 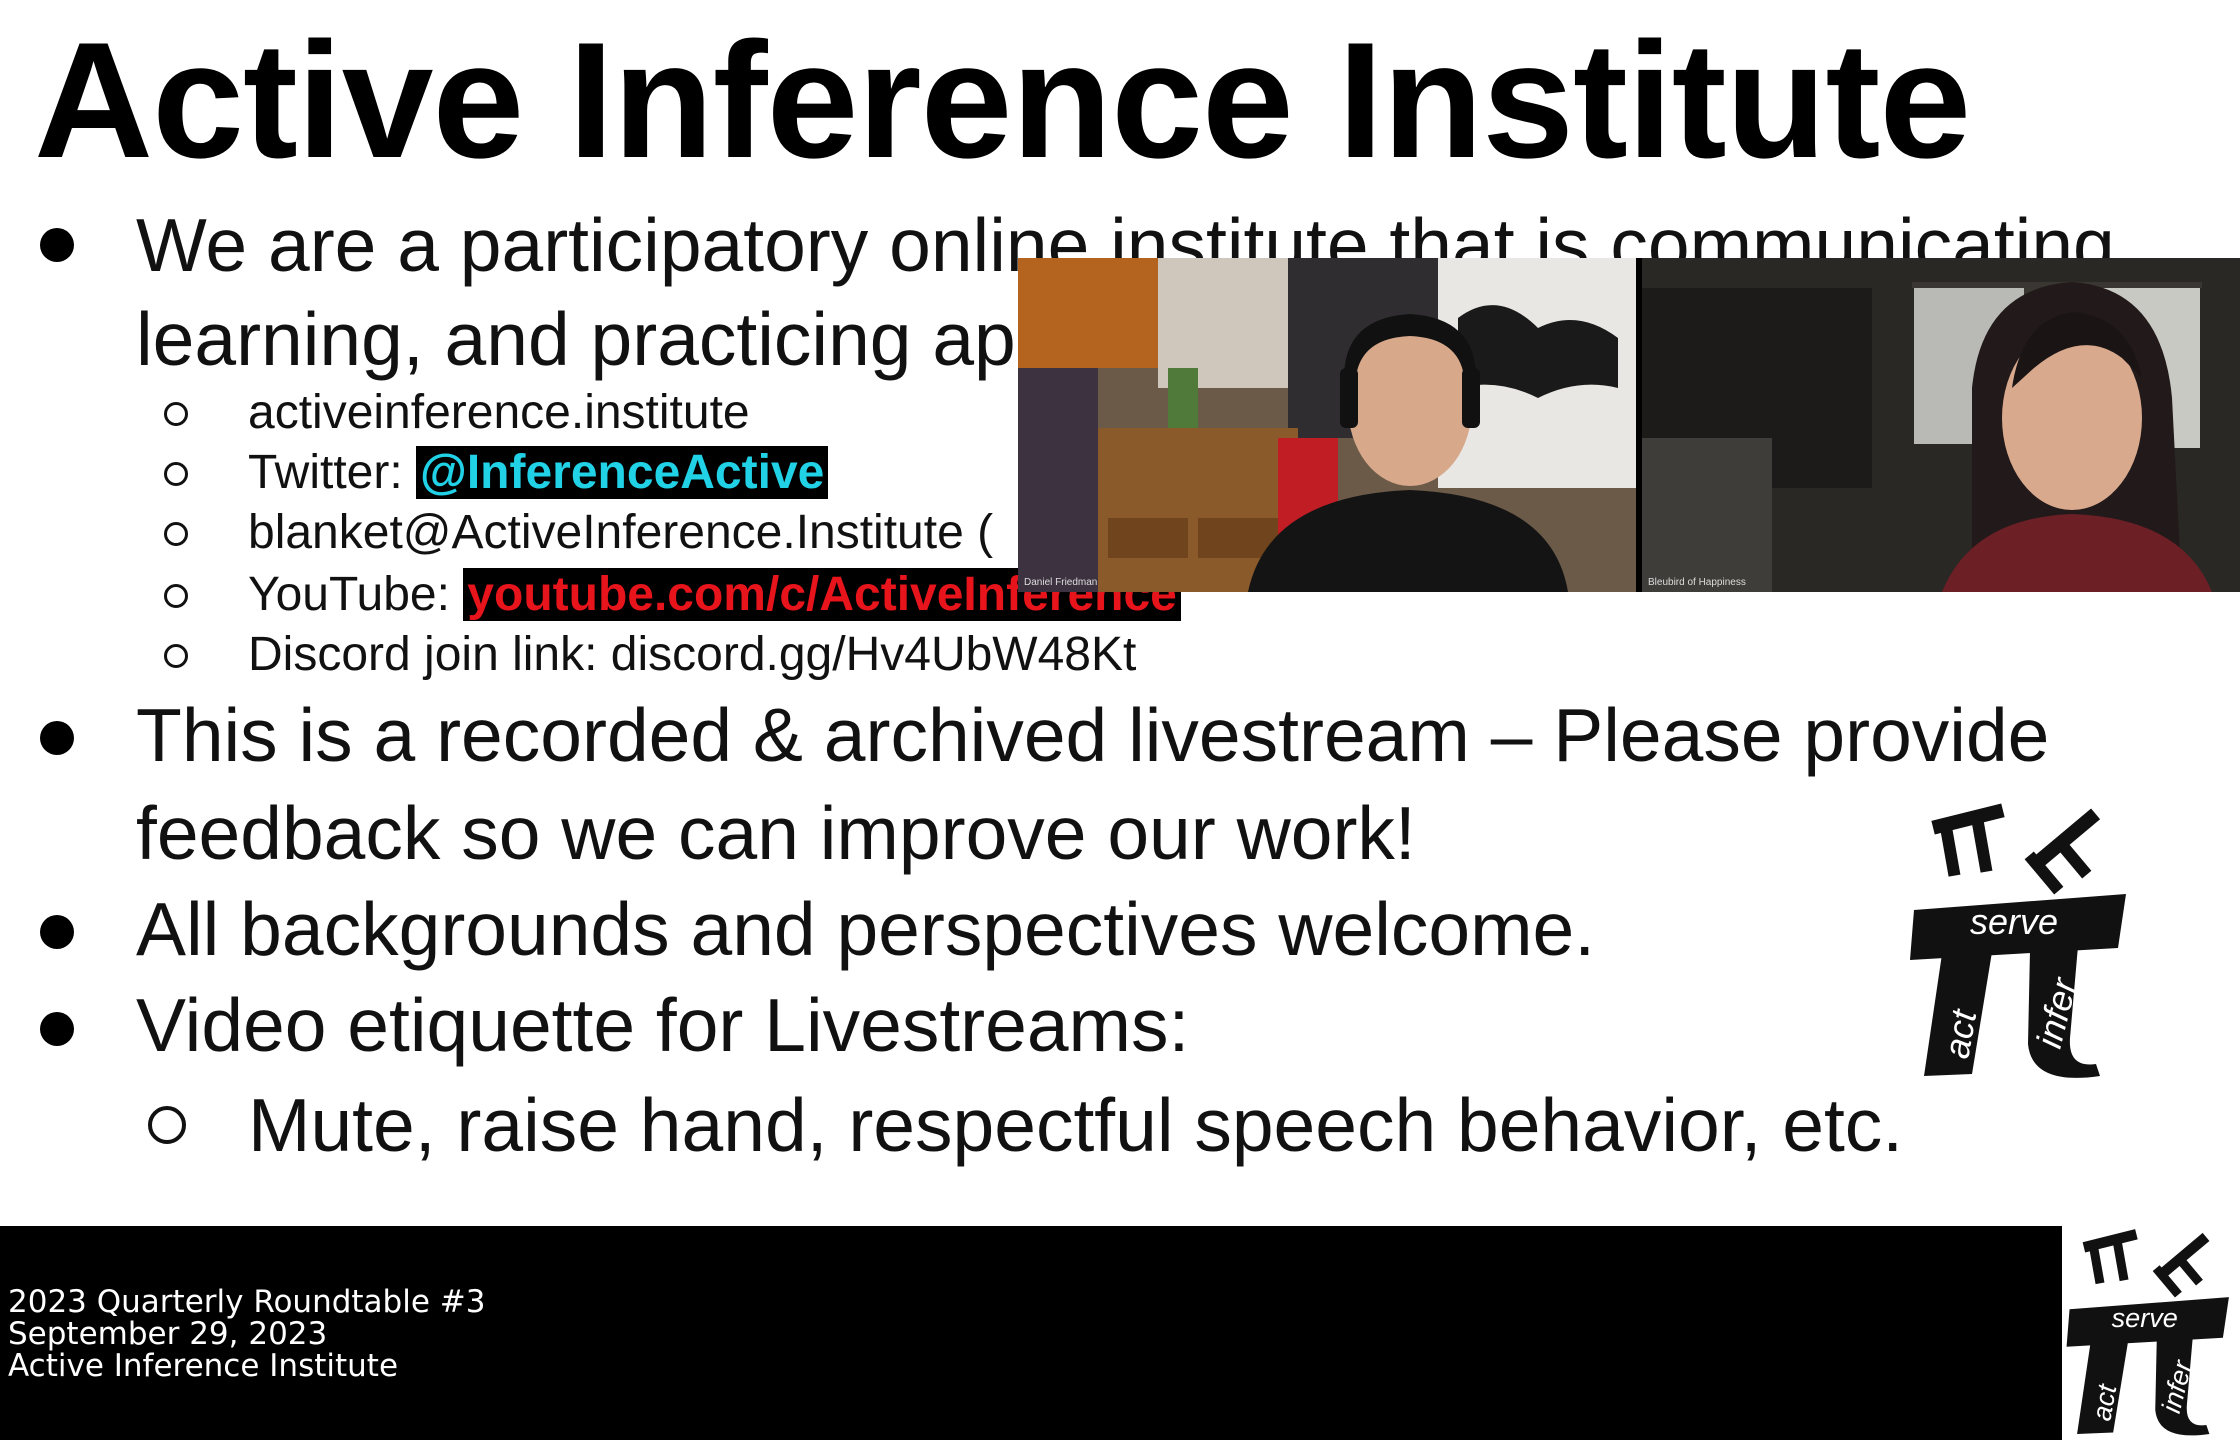 What do you see at coordinates (621, 532) in the screenshot?
I see `email-text: blanket@ActiveInference.Institute (` at bounding box center [621, 532].